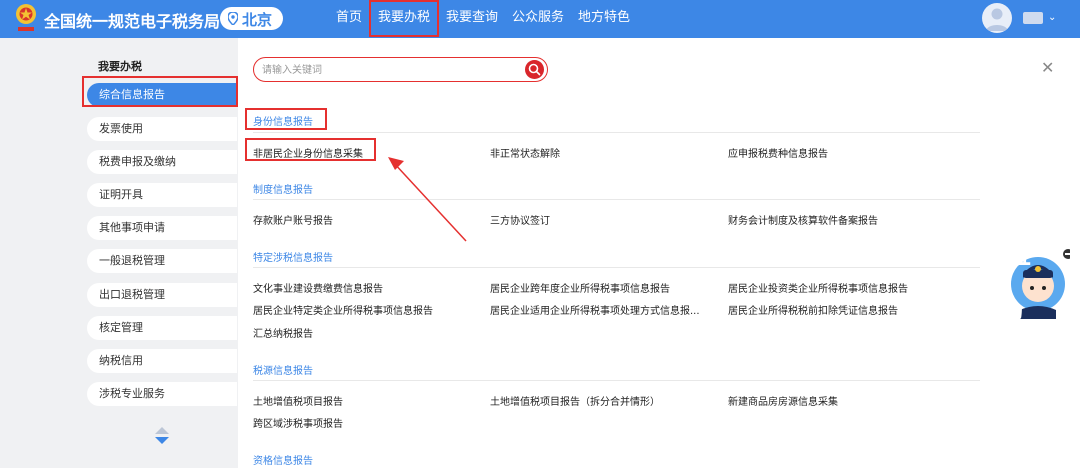  I want to click on interaction-mascot: 征 纳 互 动, so click(1031, 283).